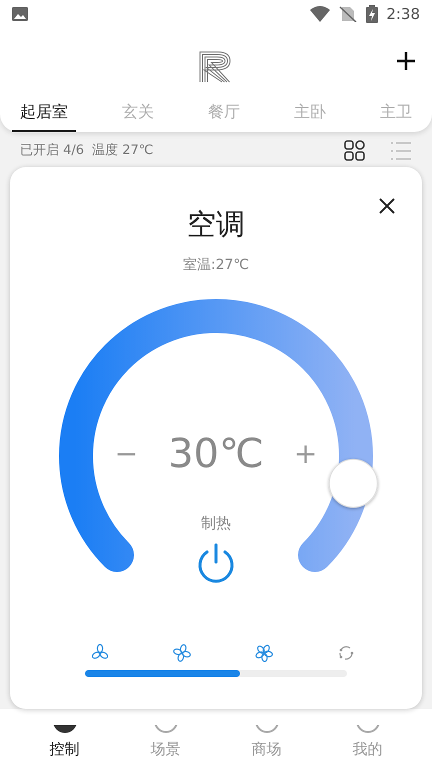 Image resolution: width=432 pixels, height=768 pixels. What do you see at coordinates (216, 264) in the screenshot?
I see `room-temperature: 室温:27℃` at bounding box center [216, 264].